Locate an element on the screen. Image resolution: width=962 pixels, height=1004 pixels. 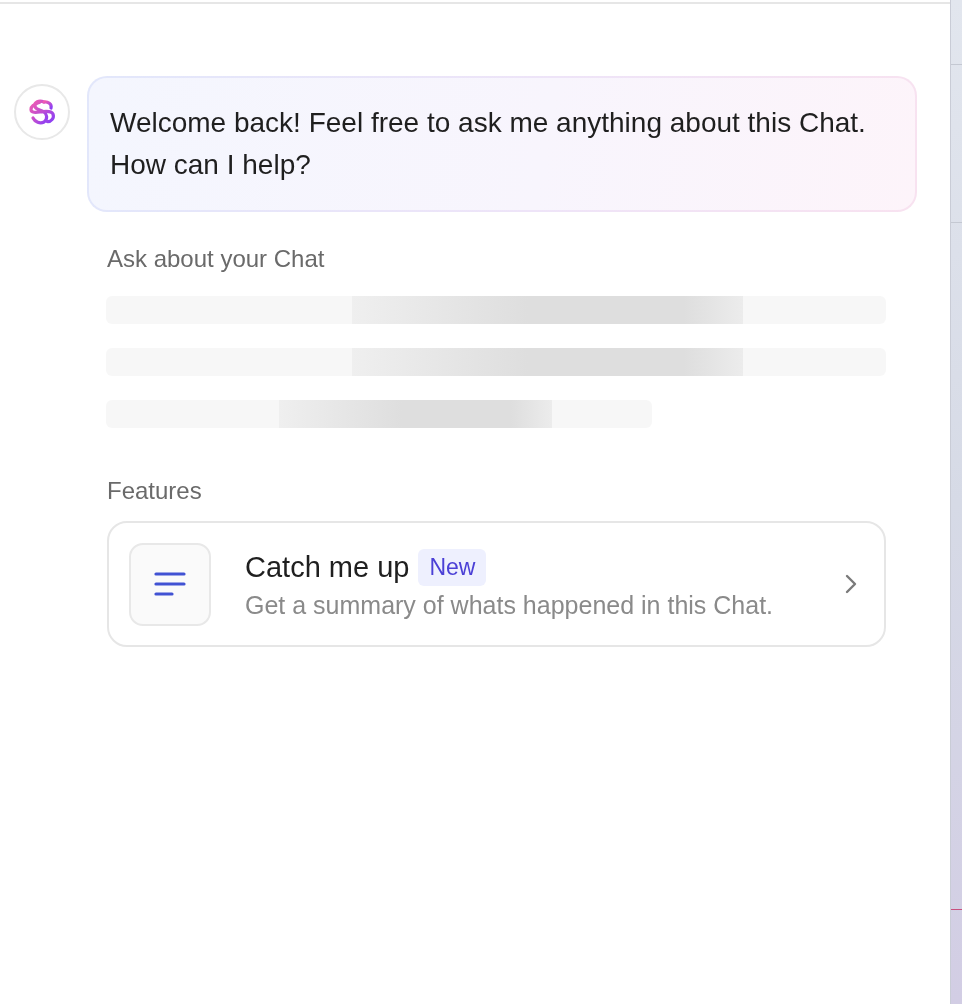
feature-description: Get a summary of whats happened in this Chat. is located at coordinates (510, 605).